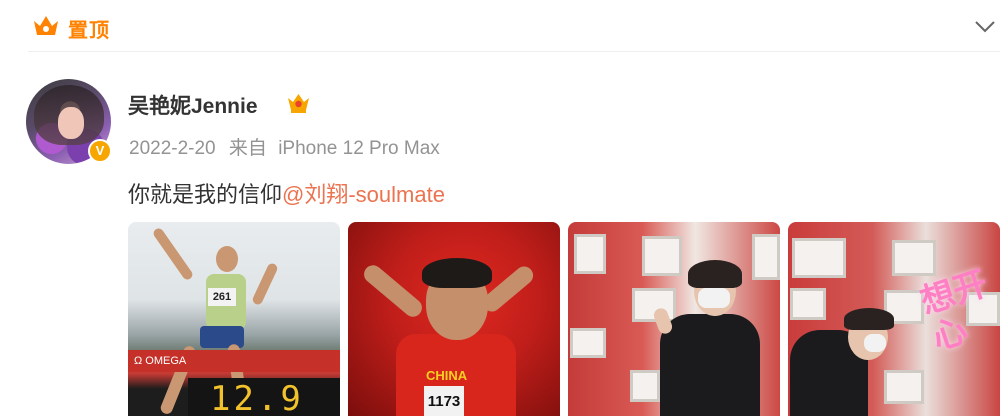 The width and height of the screenshot is (1000, 416). I want to click on pinned-label: 置顶, so click(89, 31).